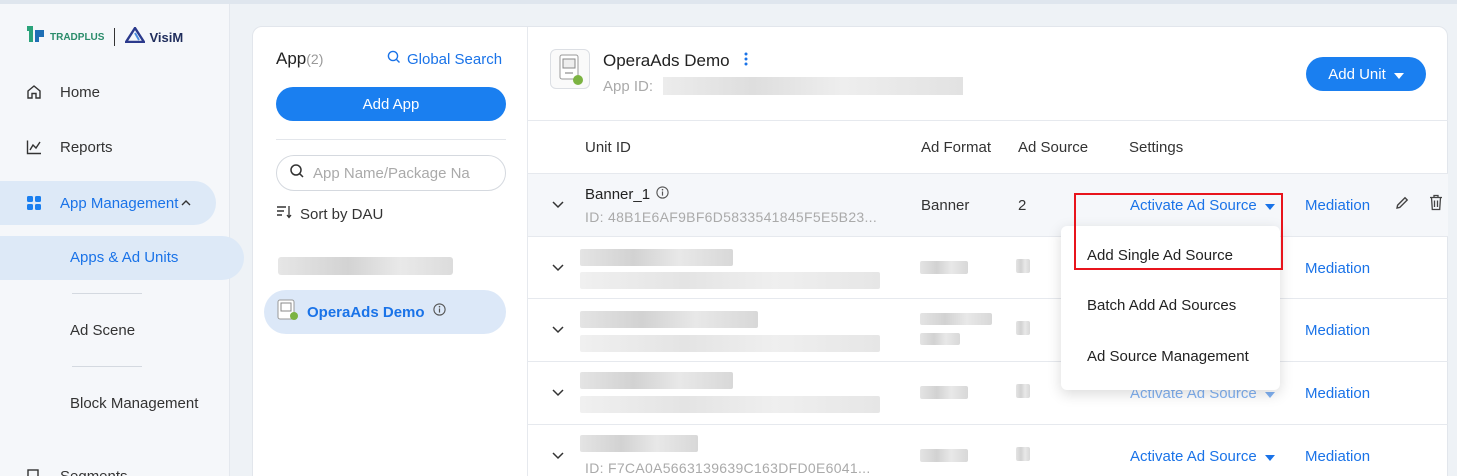  What do you see at coordinates (455, 59) in the screenshot?
I see `global-search-label: Global Search` at bounding box center [455, 59].